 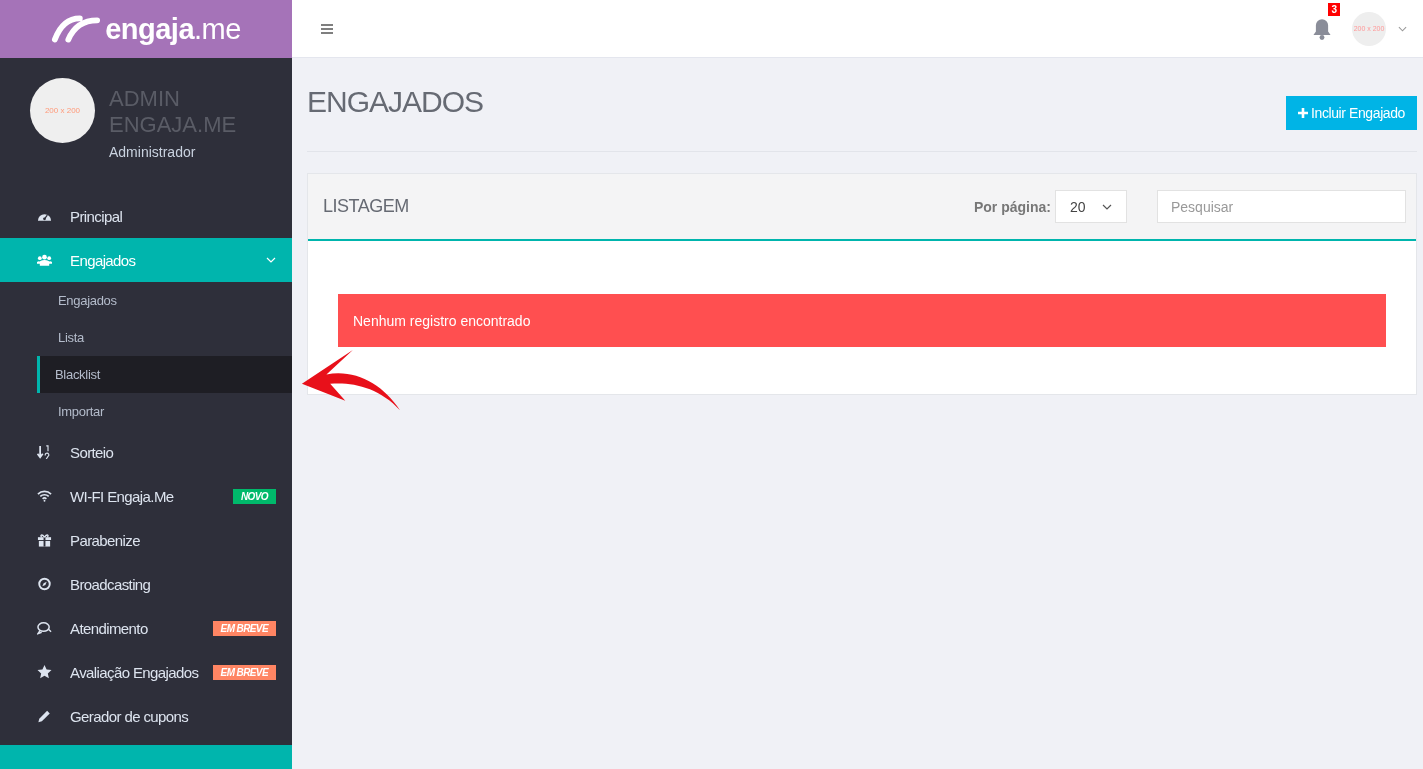 I want to click on users-icon, so click(x=44, y=260).